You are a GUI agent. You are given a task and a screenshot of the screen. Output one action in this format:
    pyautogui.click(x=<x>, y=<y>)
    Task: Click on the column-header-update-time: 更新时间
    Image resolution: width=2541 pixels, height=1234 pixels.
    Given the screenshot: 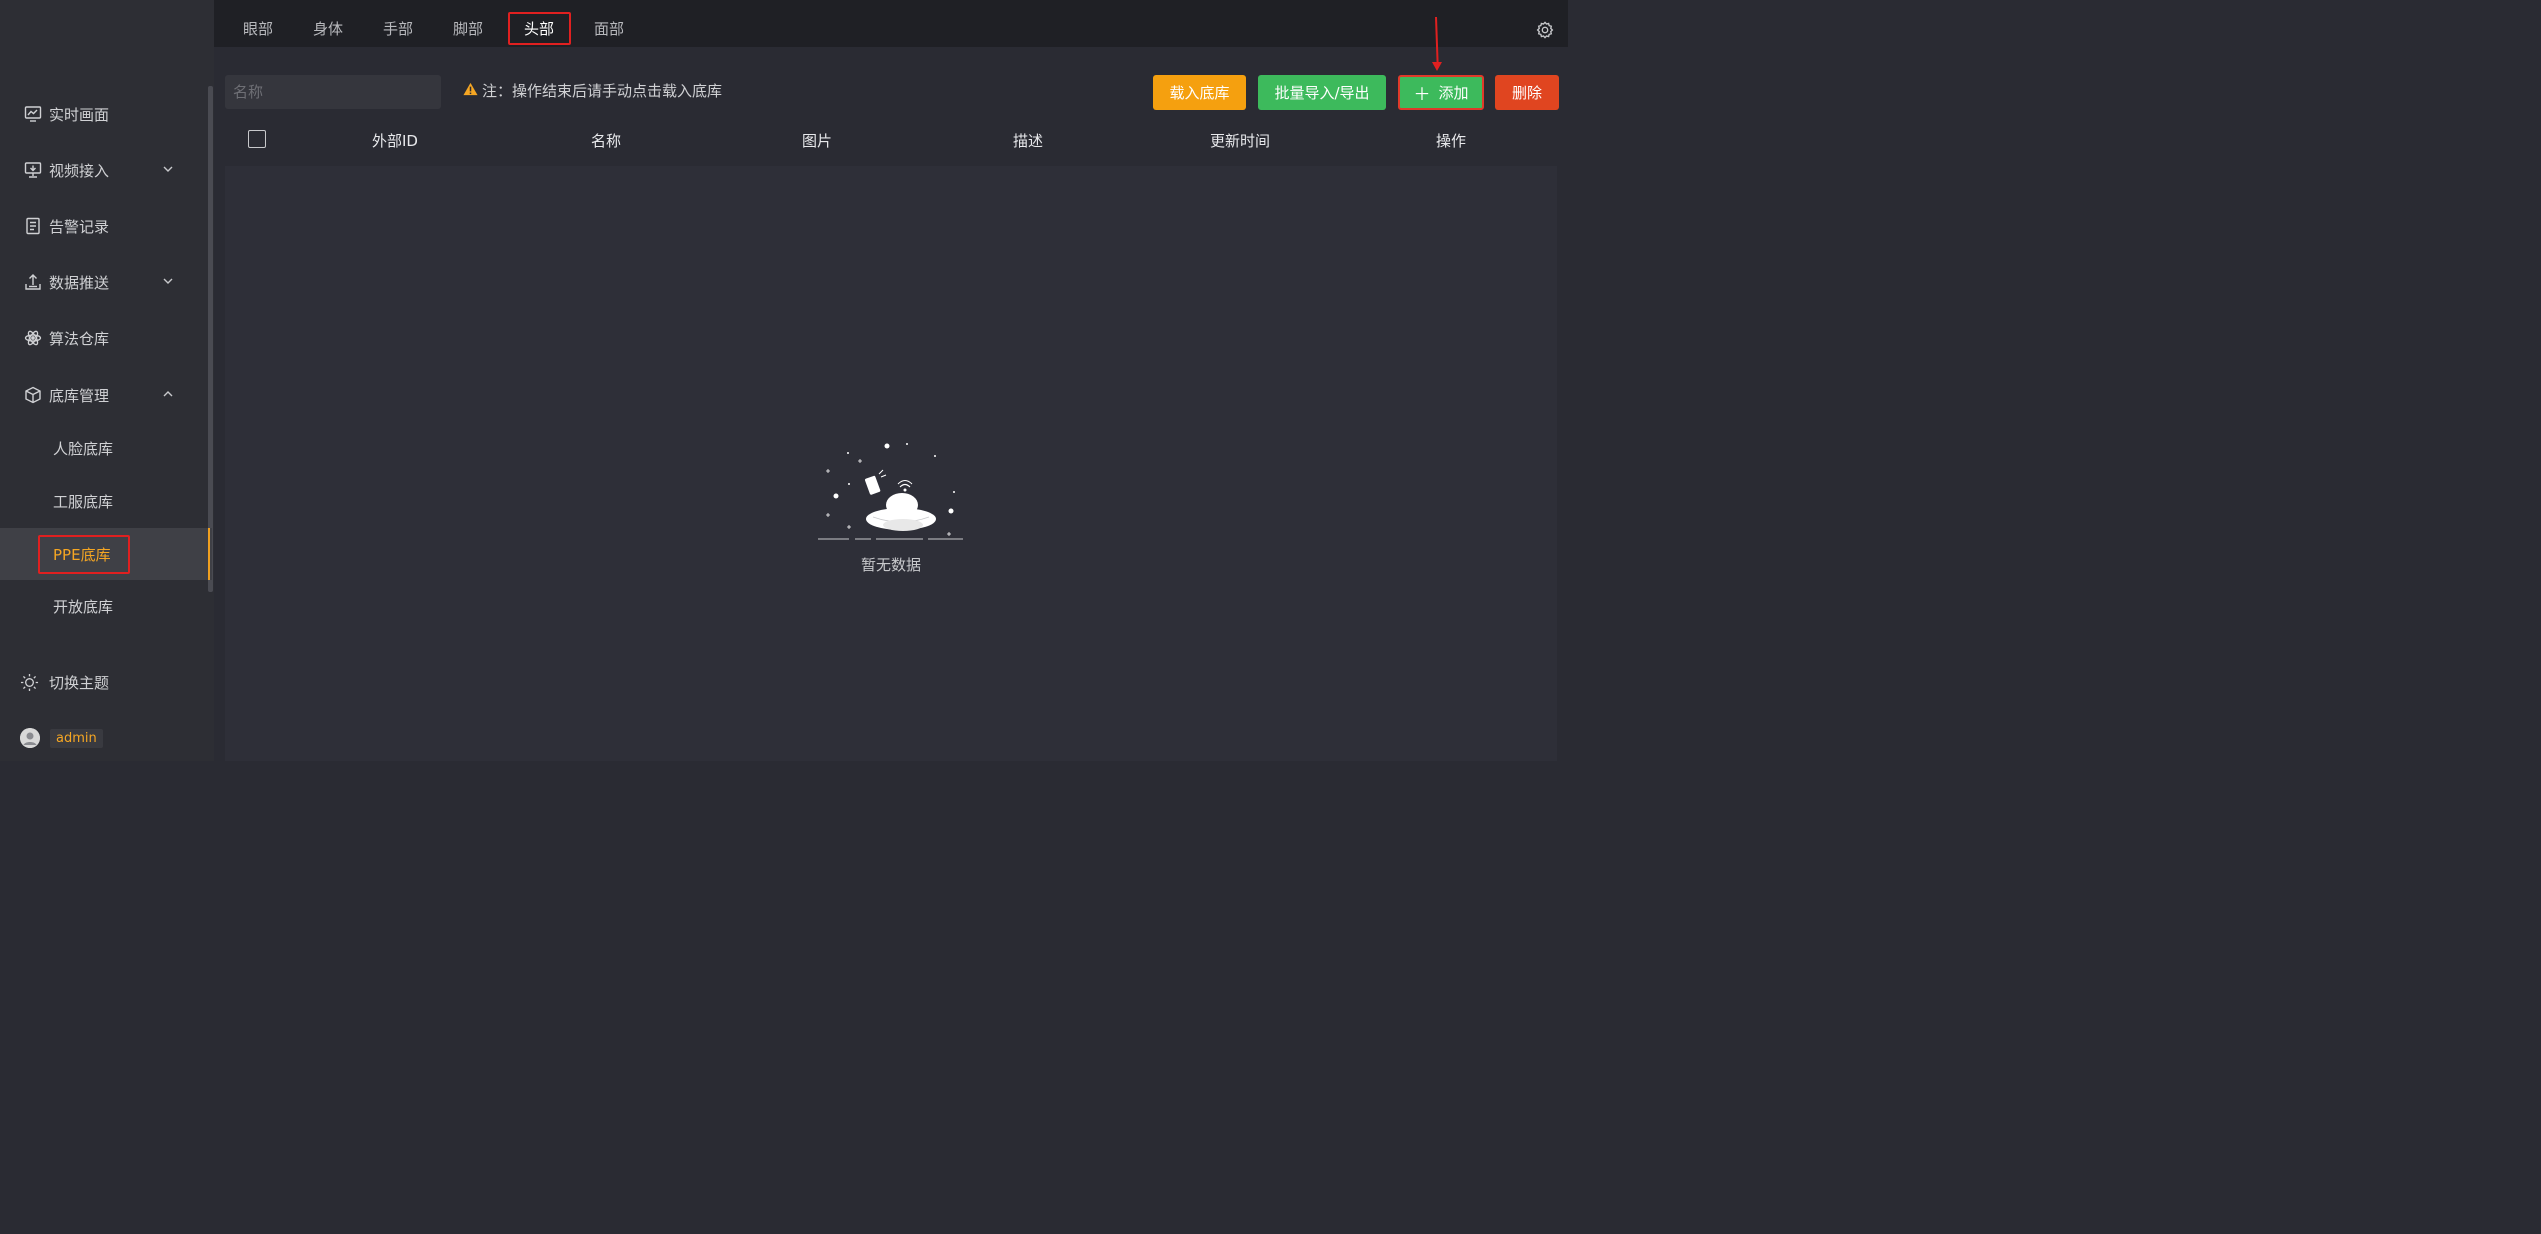 What is the action you would take?
    pyautogui.click(x=1240, y=141)
    